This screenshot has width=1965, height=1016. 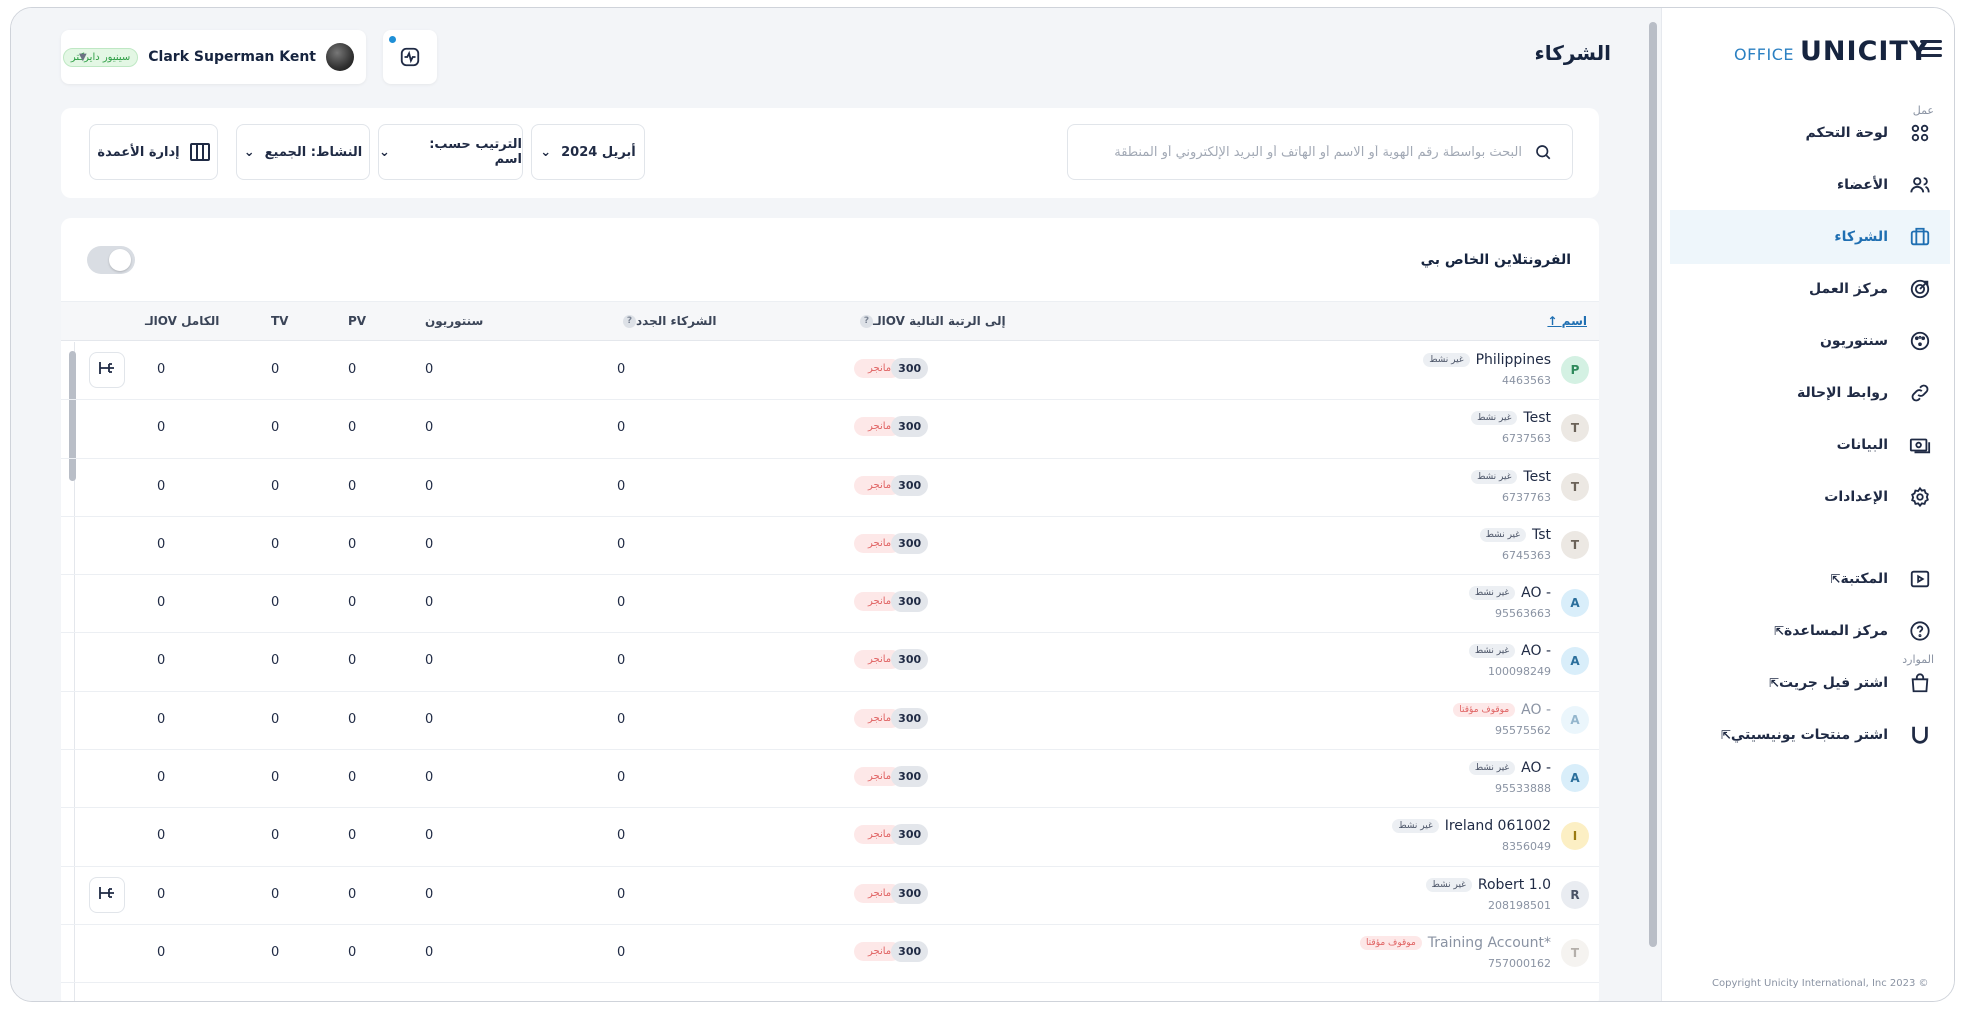 What do you see at coordinates (1498, 826) in the screenshot?
I see `partner-name: Ireland 061002` at bounding box center [1498, 826].